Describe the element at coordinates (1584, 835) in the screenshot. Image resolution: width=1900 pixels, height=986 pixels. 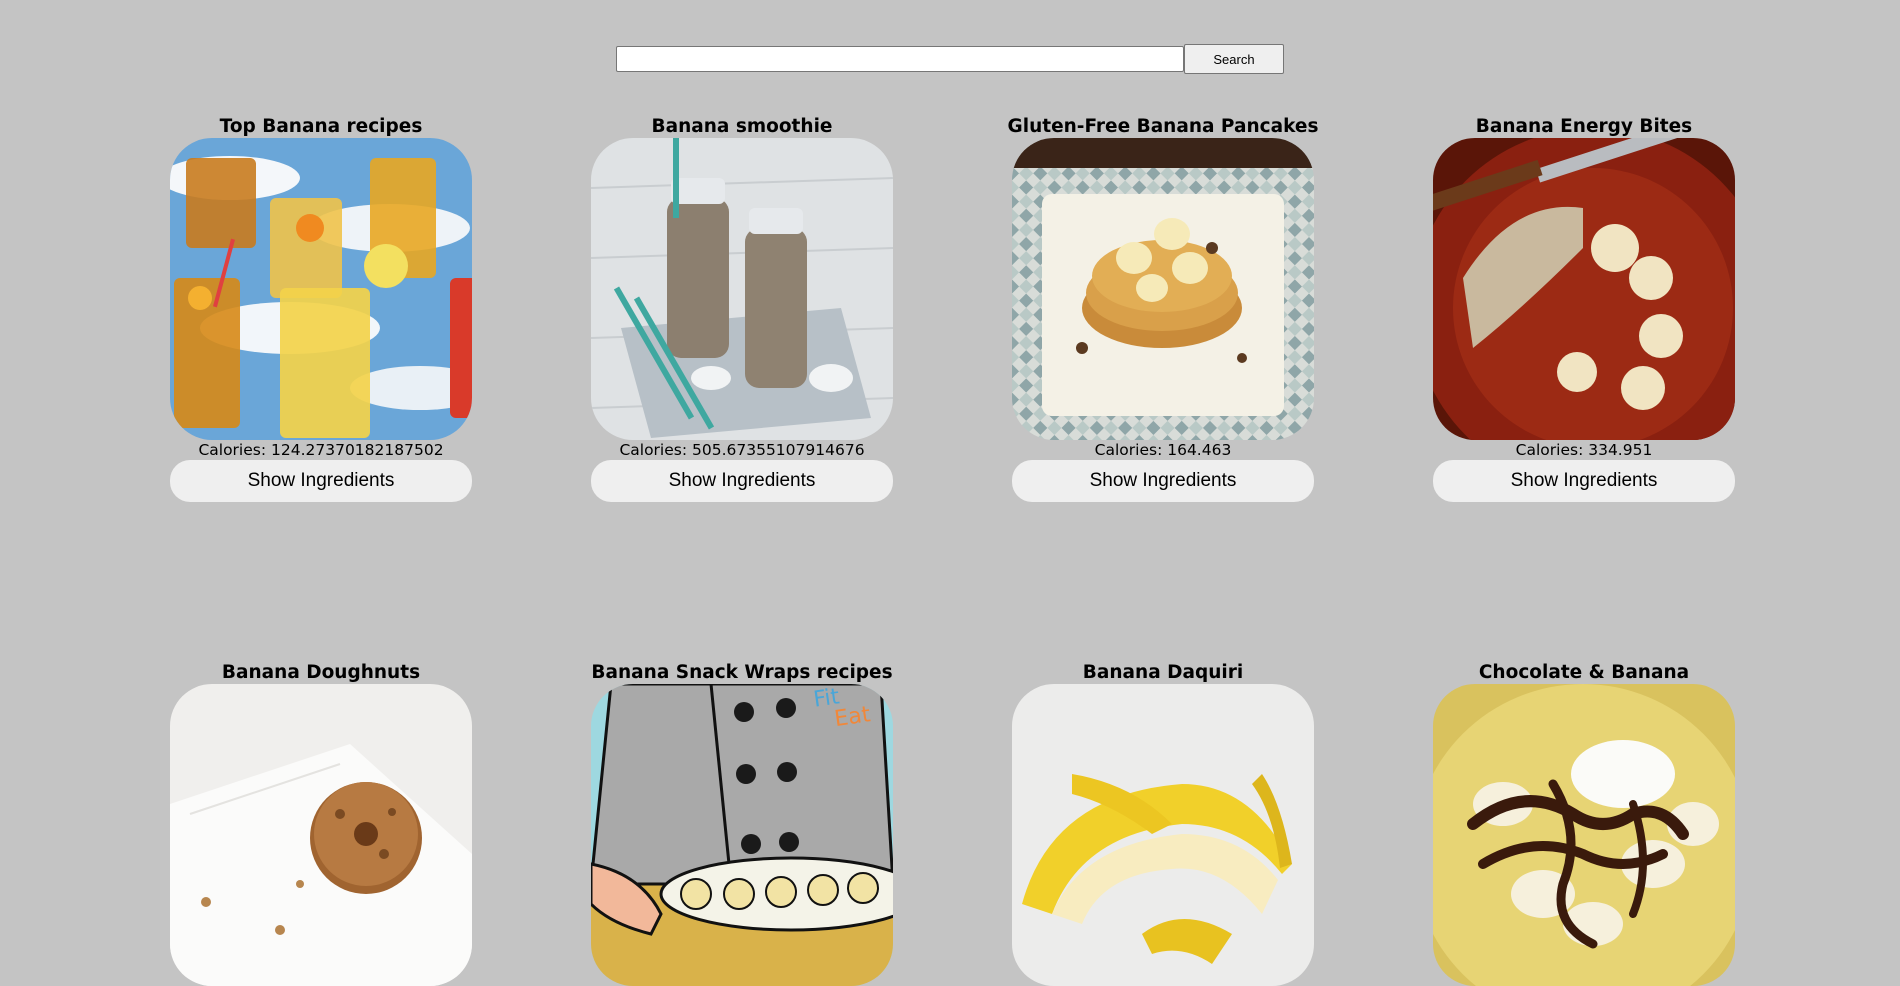
I see `recipe-image-chocolate-banana` at that location.